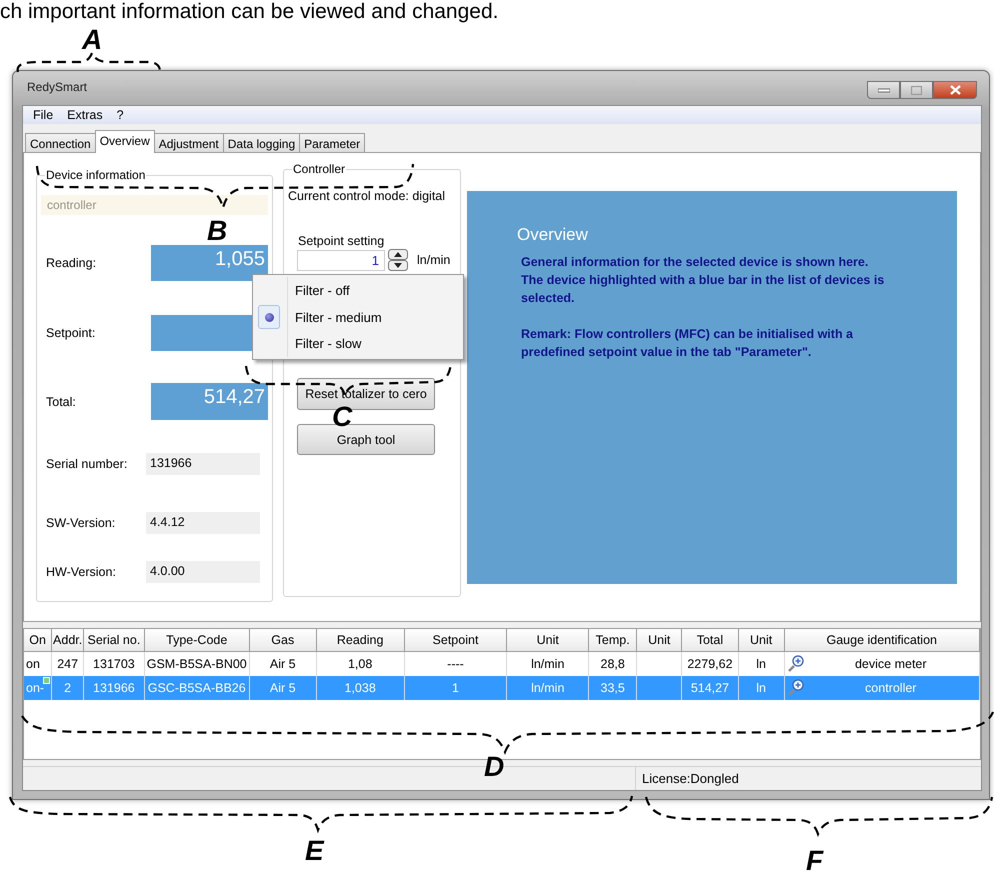  I want to click on table-cell: 2279,62, so click(710, 664).